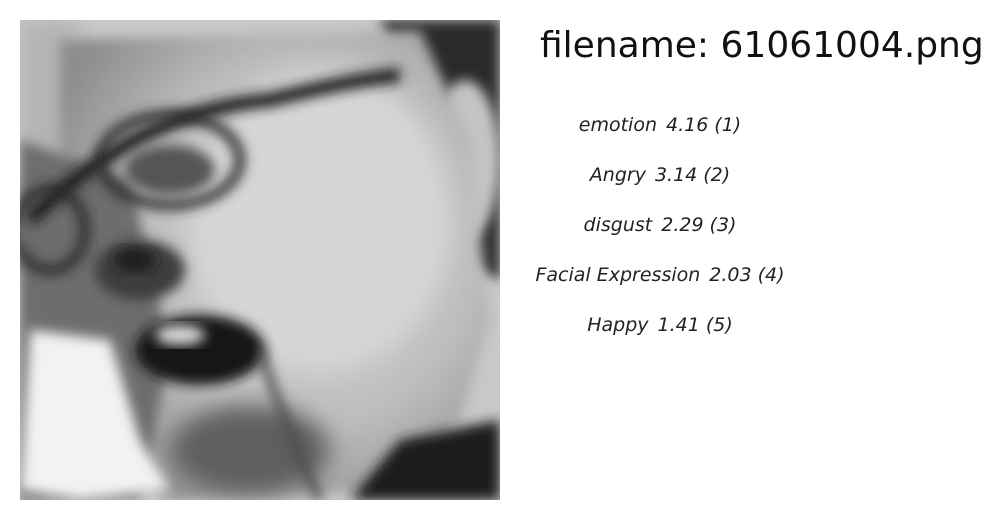 This screenshot has height=520, width=1000. Describe the element at coordinates (719, 325) in the screenshot. I see `prediction-rank: (5)` at that location.